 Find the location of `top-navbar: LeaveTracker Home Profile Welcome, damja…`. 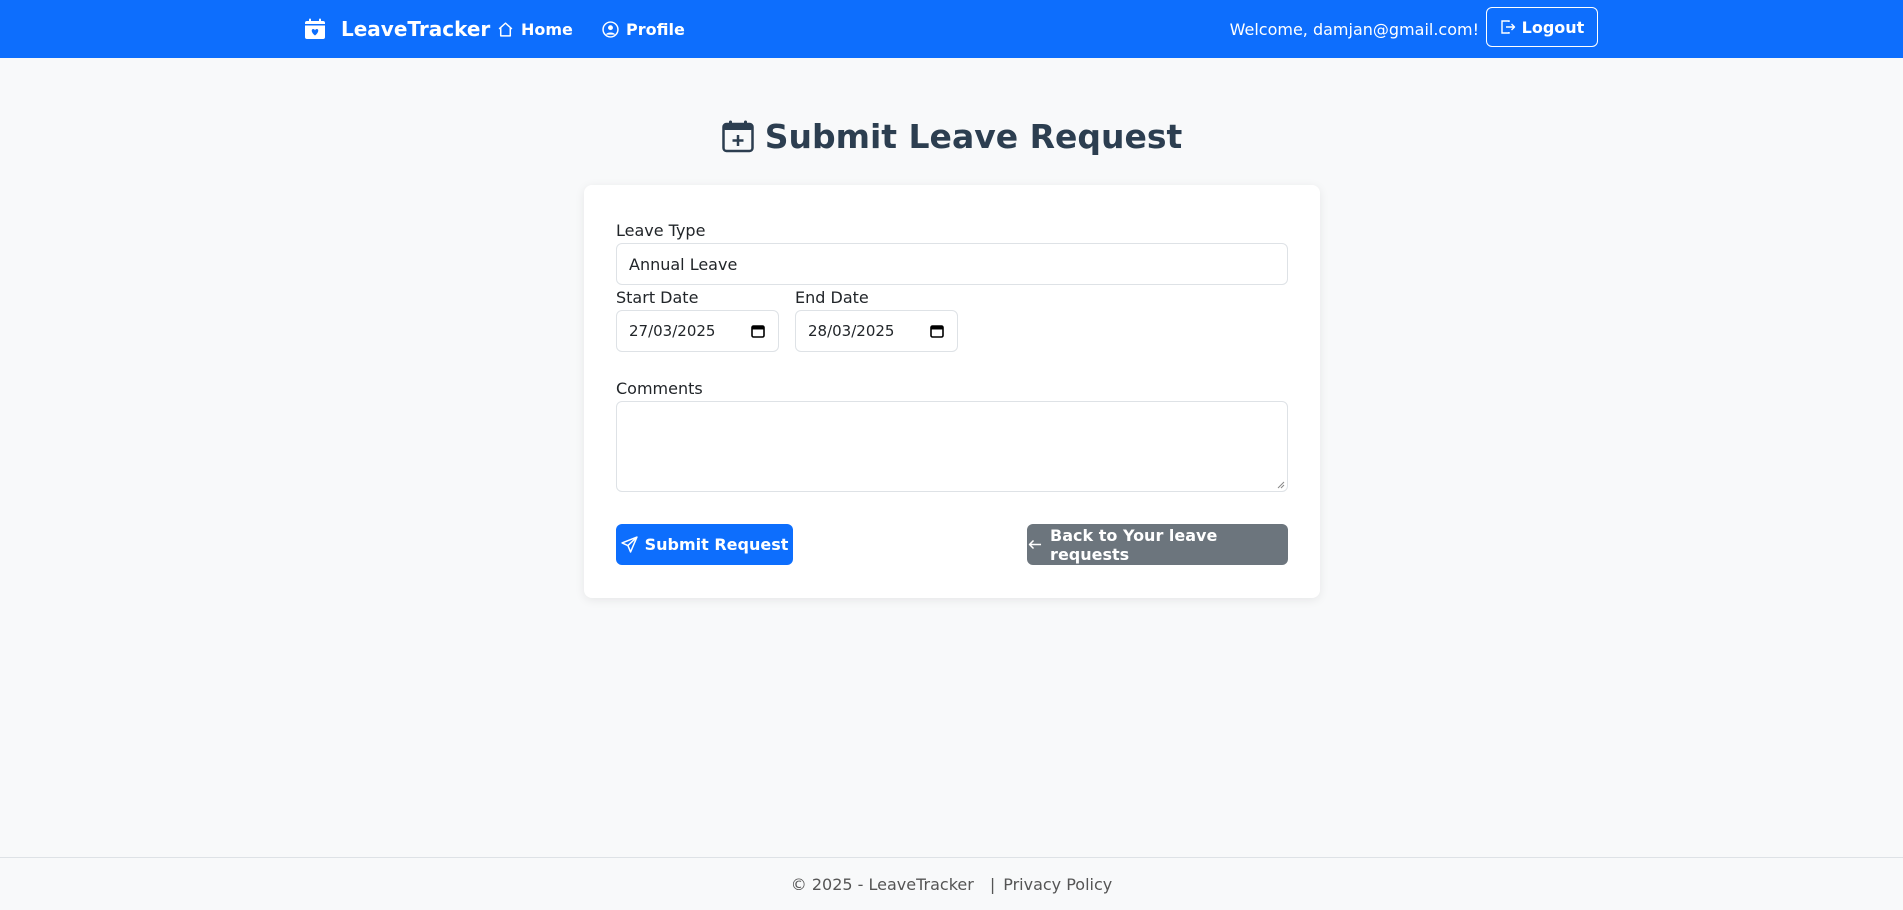

top-navbar: LeaveTracker Home Profile Welcome, damja… is located at coordinates (951, 29).